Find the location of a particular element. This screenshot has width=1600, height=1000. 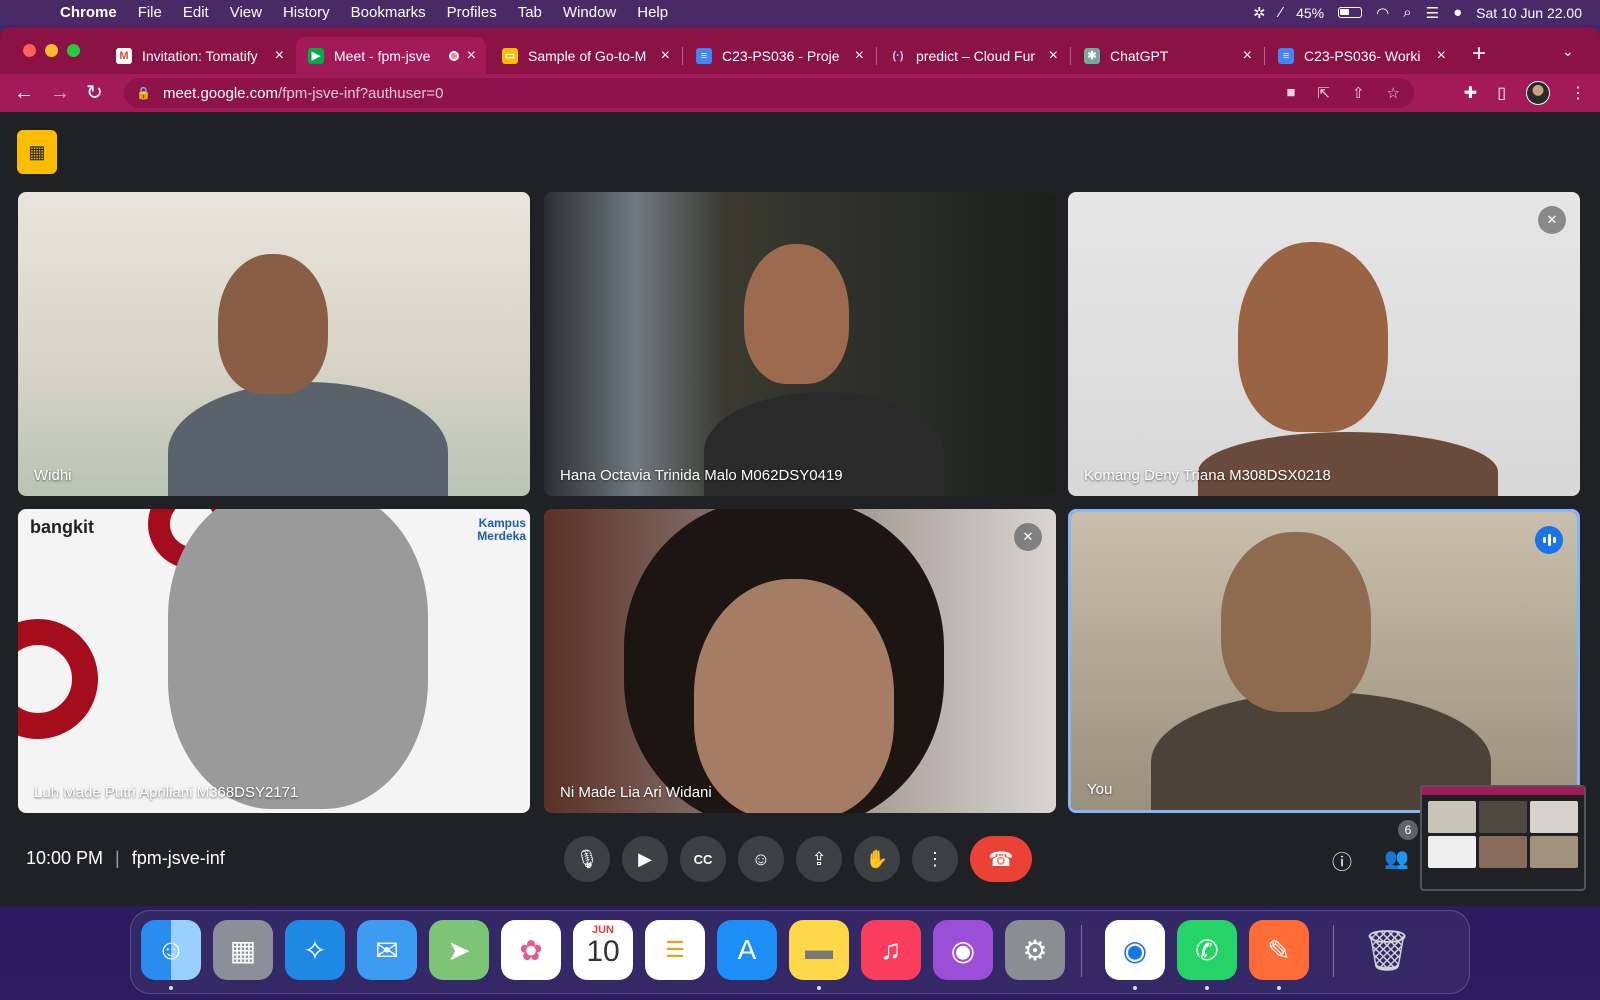

open-in-app-icon: ⇱ is located at coordinates (1323, 93).